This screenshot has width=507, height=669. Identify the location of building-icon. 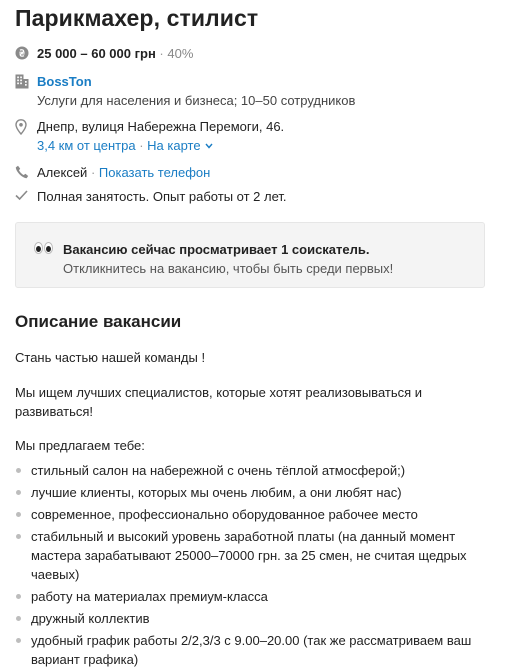
(26, 80).